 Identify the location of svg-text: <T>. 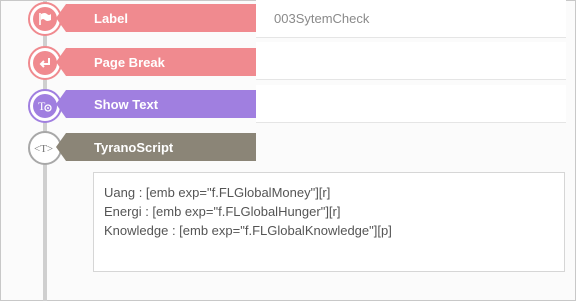
(43, 149).